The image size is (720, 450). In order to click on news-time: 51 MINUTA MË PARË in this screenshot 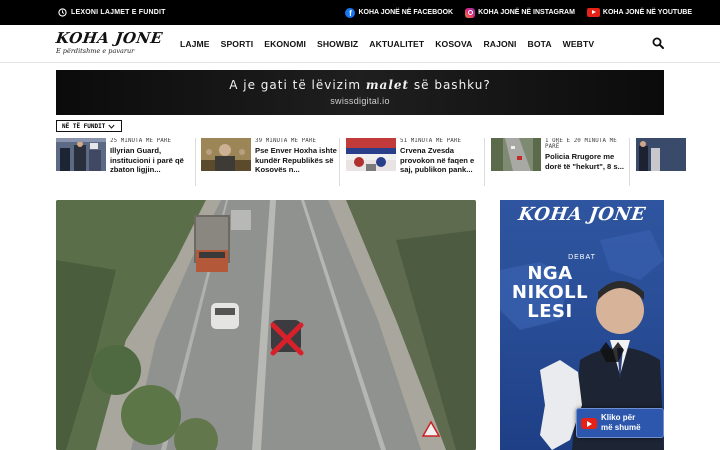, I will do `click(431, 141)`.